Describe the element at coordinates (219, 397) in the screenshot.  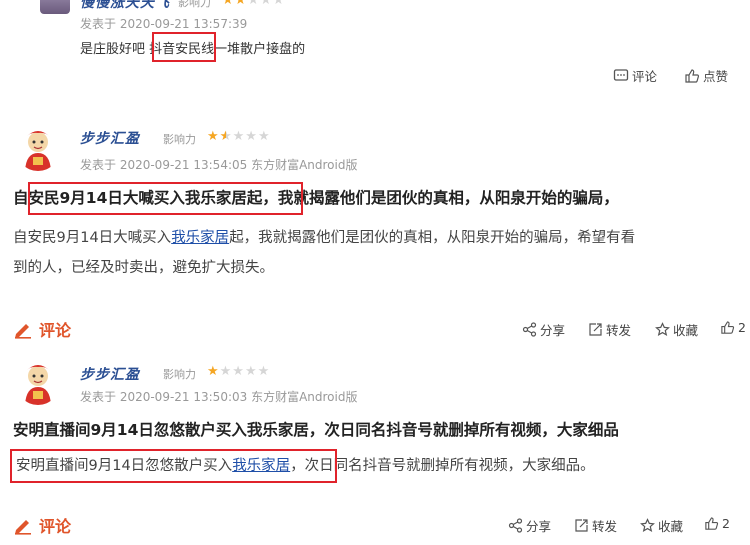
I see `post-time: 发表于 2020-09-21 13:50:03 东方财富Android版` at that location.